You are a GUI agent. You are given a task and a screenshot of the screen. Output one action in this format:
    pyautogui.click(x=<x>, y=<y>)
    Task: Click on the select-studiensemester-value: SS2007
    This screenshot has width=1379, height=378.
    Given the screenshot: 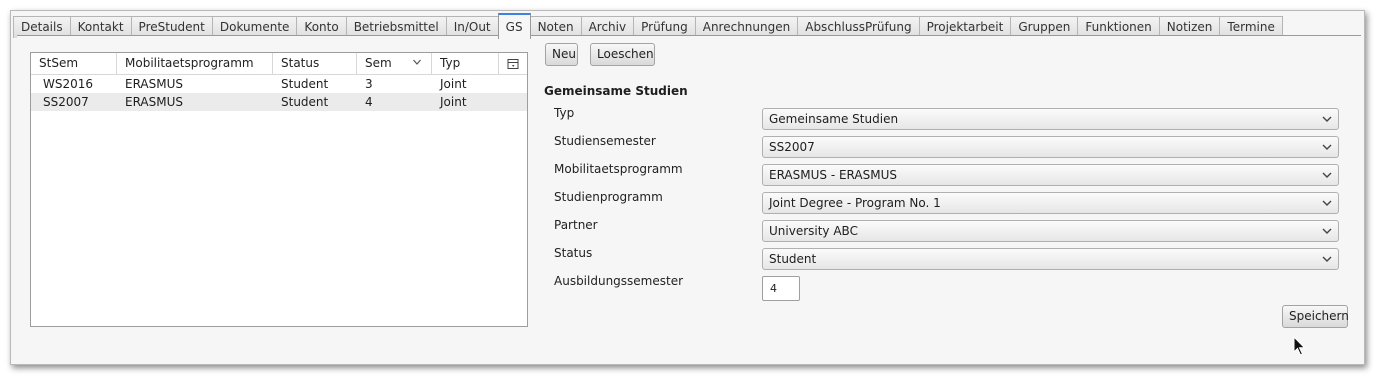 What is the action you would take?
    pyautogui.click(x=792, y=147)
    